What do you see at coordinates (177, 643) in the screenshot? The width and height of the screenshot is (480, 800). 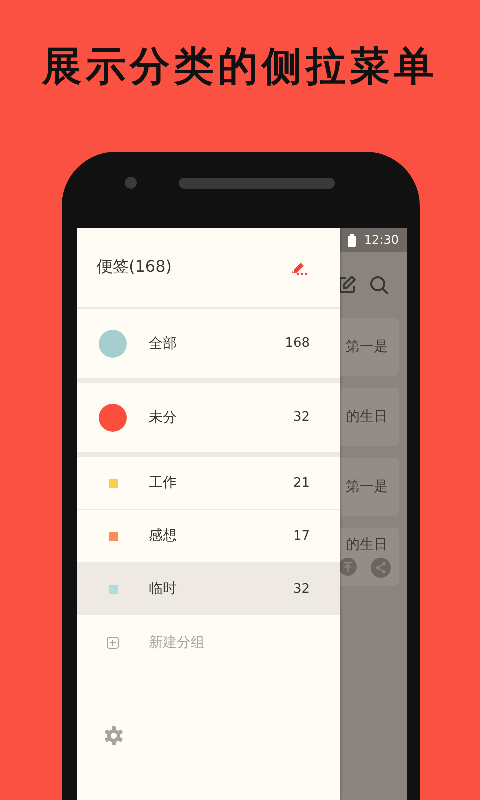 I see `new-group-label: 新建分组` at bounding box center [177, 643].